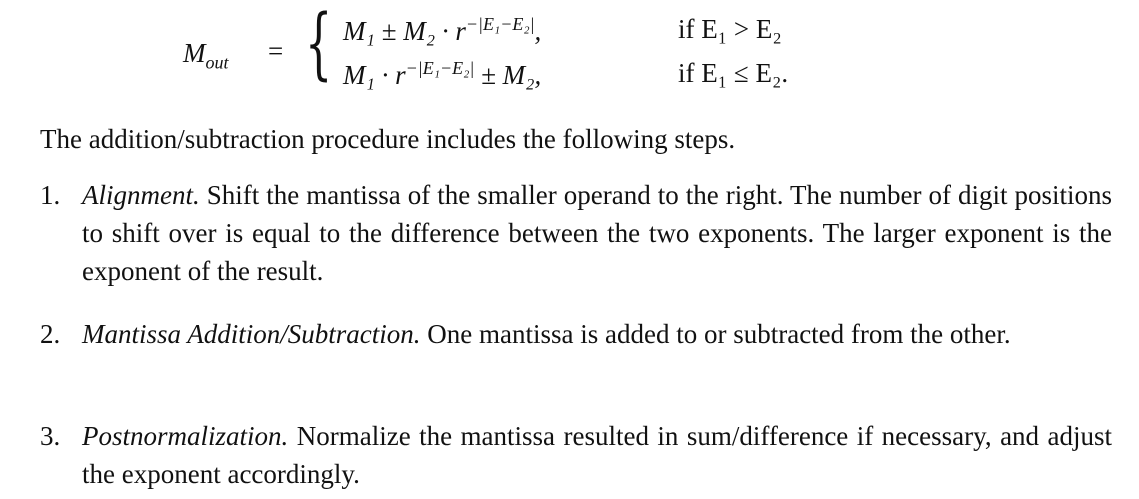  I want to click on brace: {, so click(319, 44).